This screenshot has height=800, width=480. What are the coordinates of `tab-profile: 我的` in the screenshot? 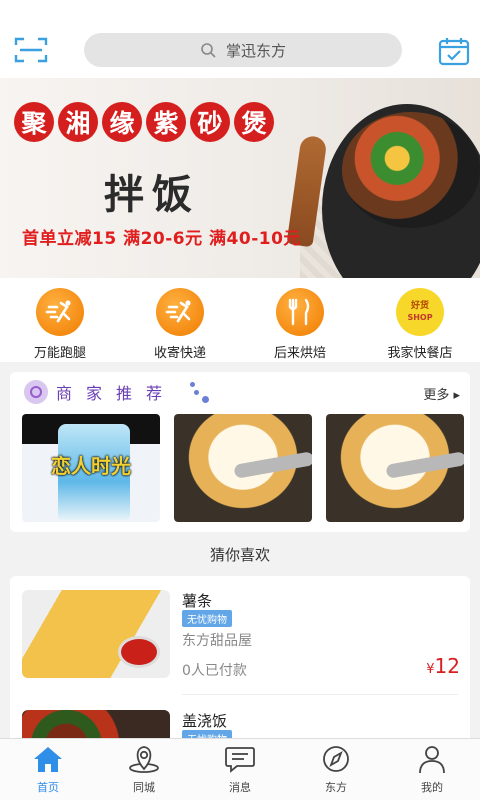 It's located at (432, 769).